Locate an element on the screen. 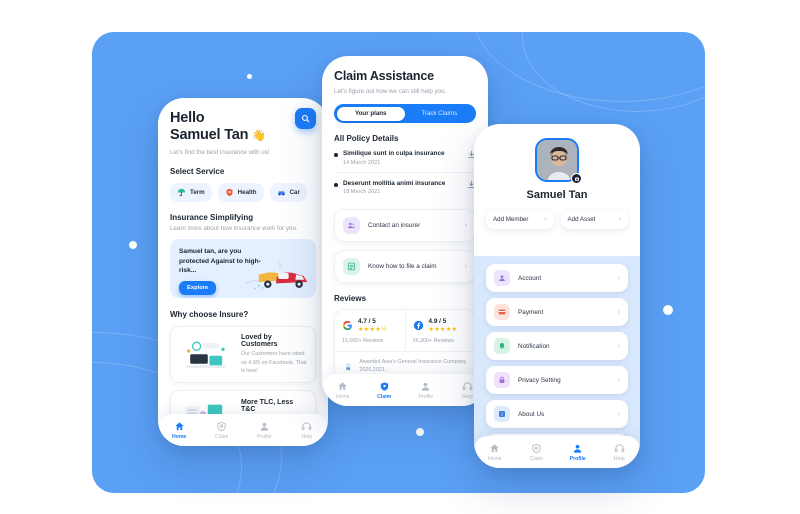  contact-insurer-row: Contact an insurer › is located at coordinates (405, 225).